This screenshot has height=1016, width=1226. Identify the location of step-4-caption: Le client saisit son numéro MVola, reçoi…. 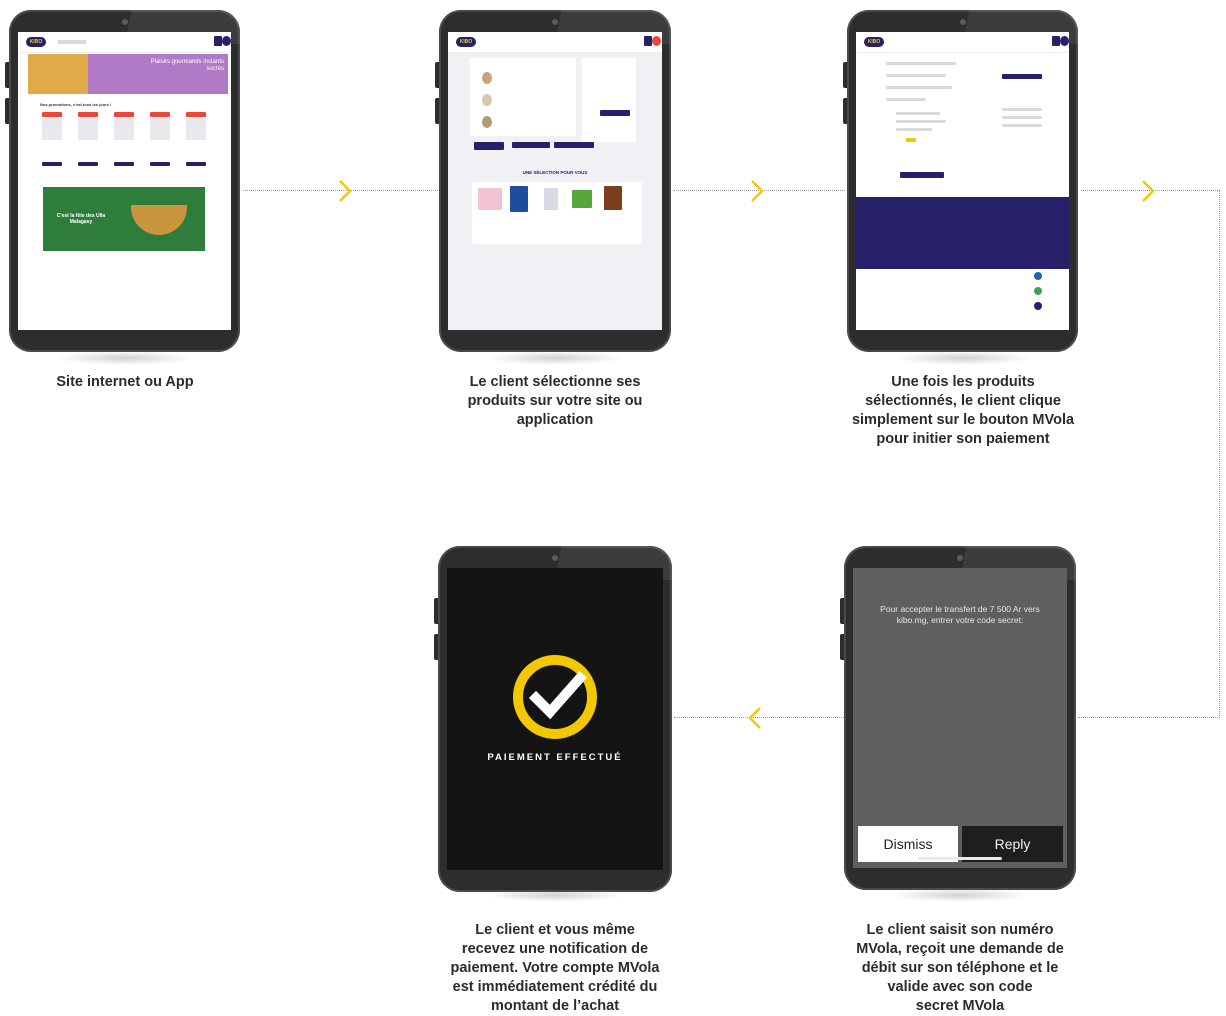
(960, 968).